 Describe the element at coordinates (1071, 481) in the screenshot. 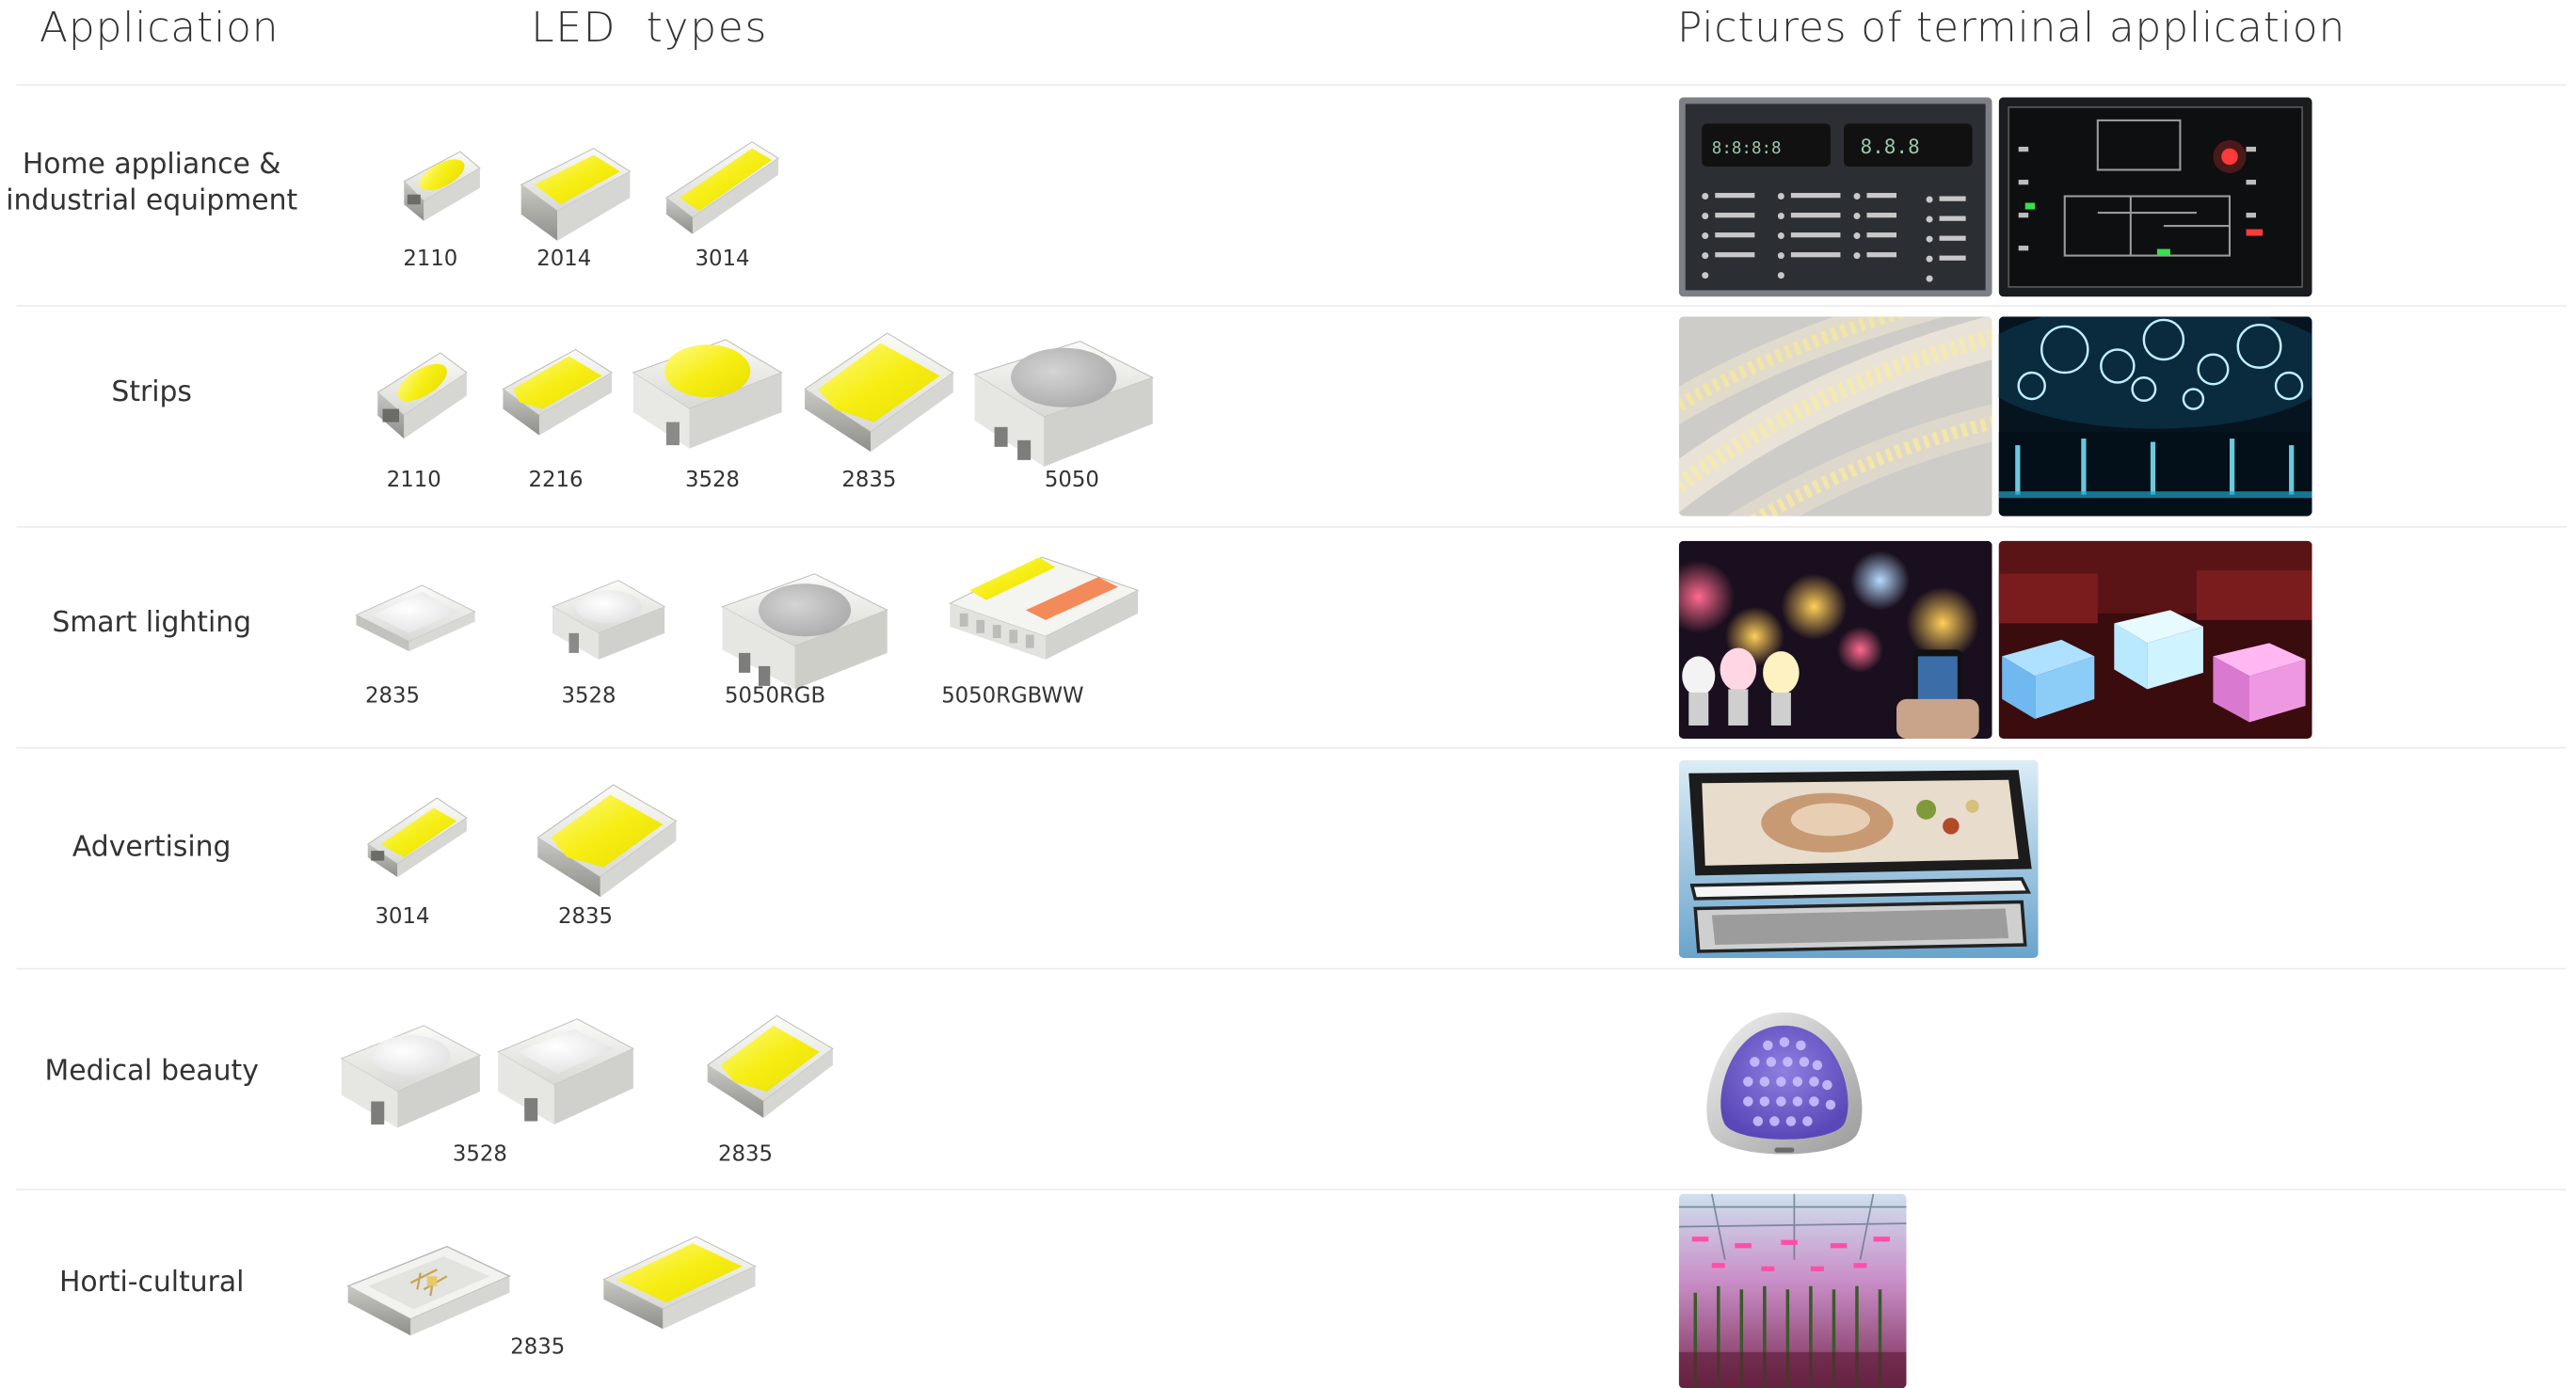

I see `led-code: 5050` at that location.